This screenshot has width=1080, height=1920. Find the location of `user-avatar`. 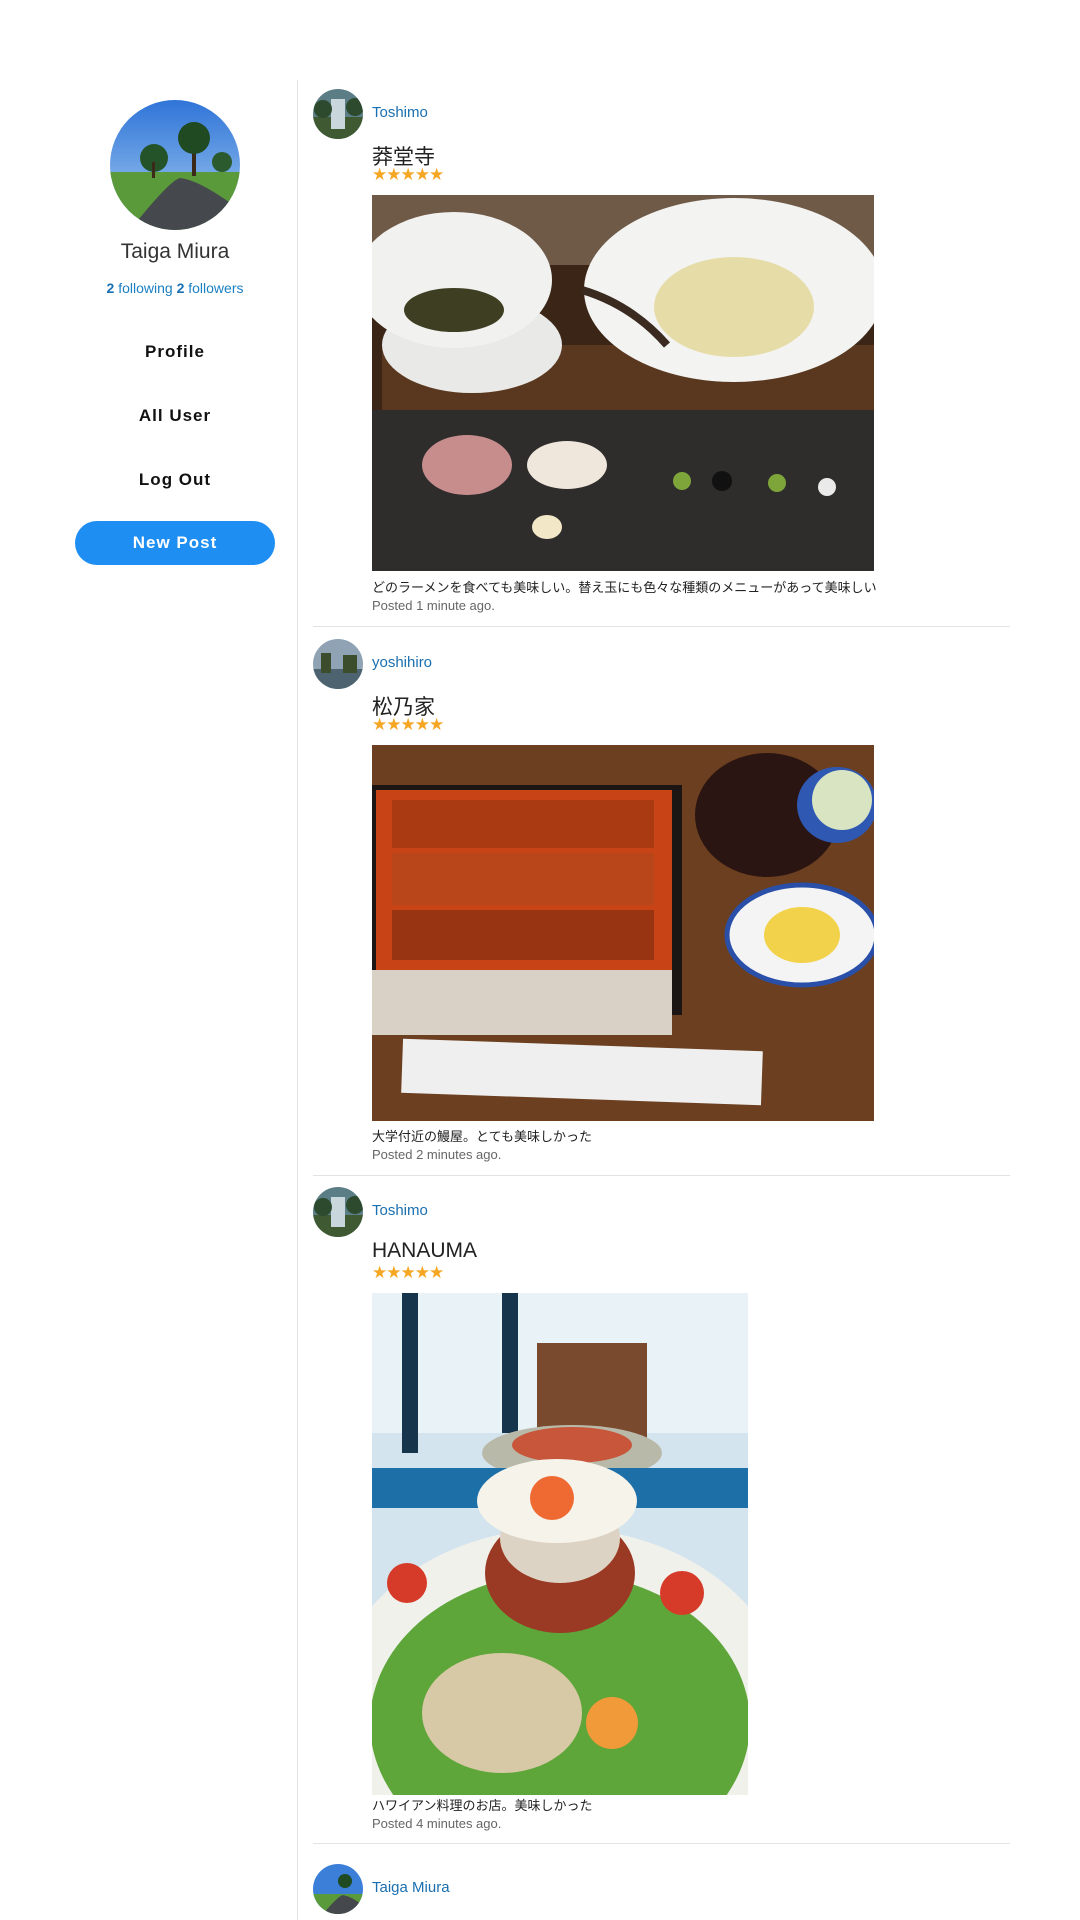

user-avatar is located at coordinates (175, 165).